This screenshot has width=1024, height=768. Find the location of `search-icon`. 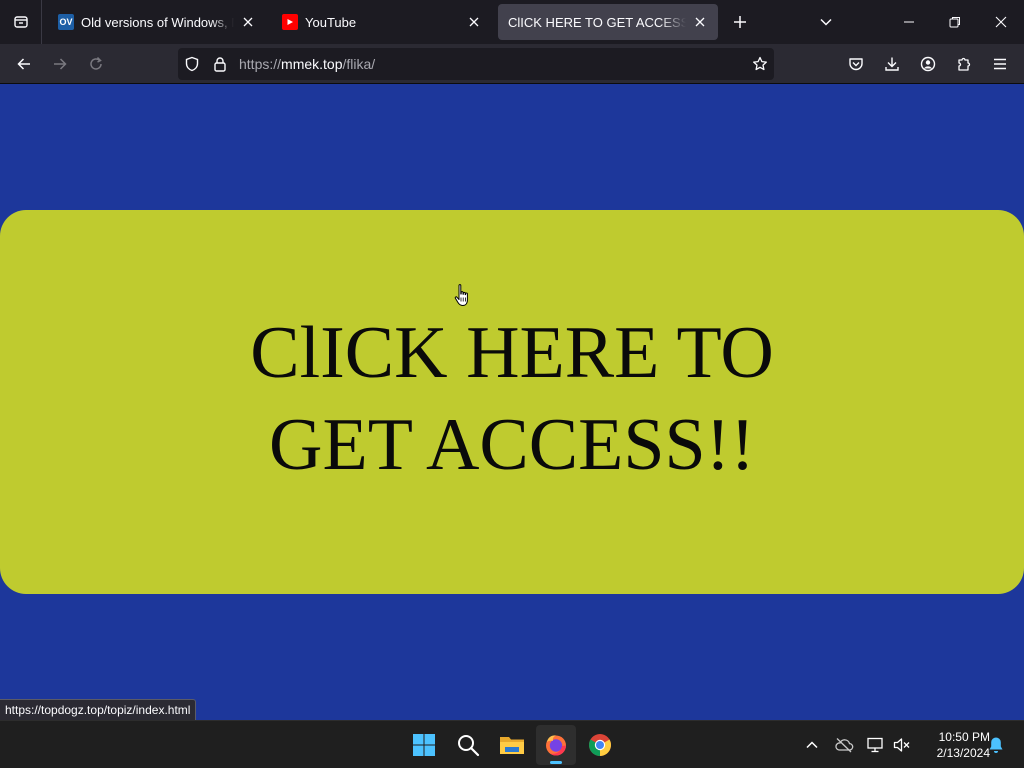

search-icon is located at coordinates (469, 746).